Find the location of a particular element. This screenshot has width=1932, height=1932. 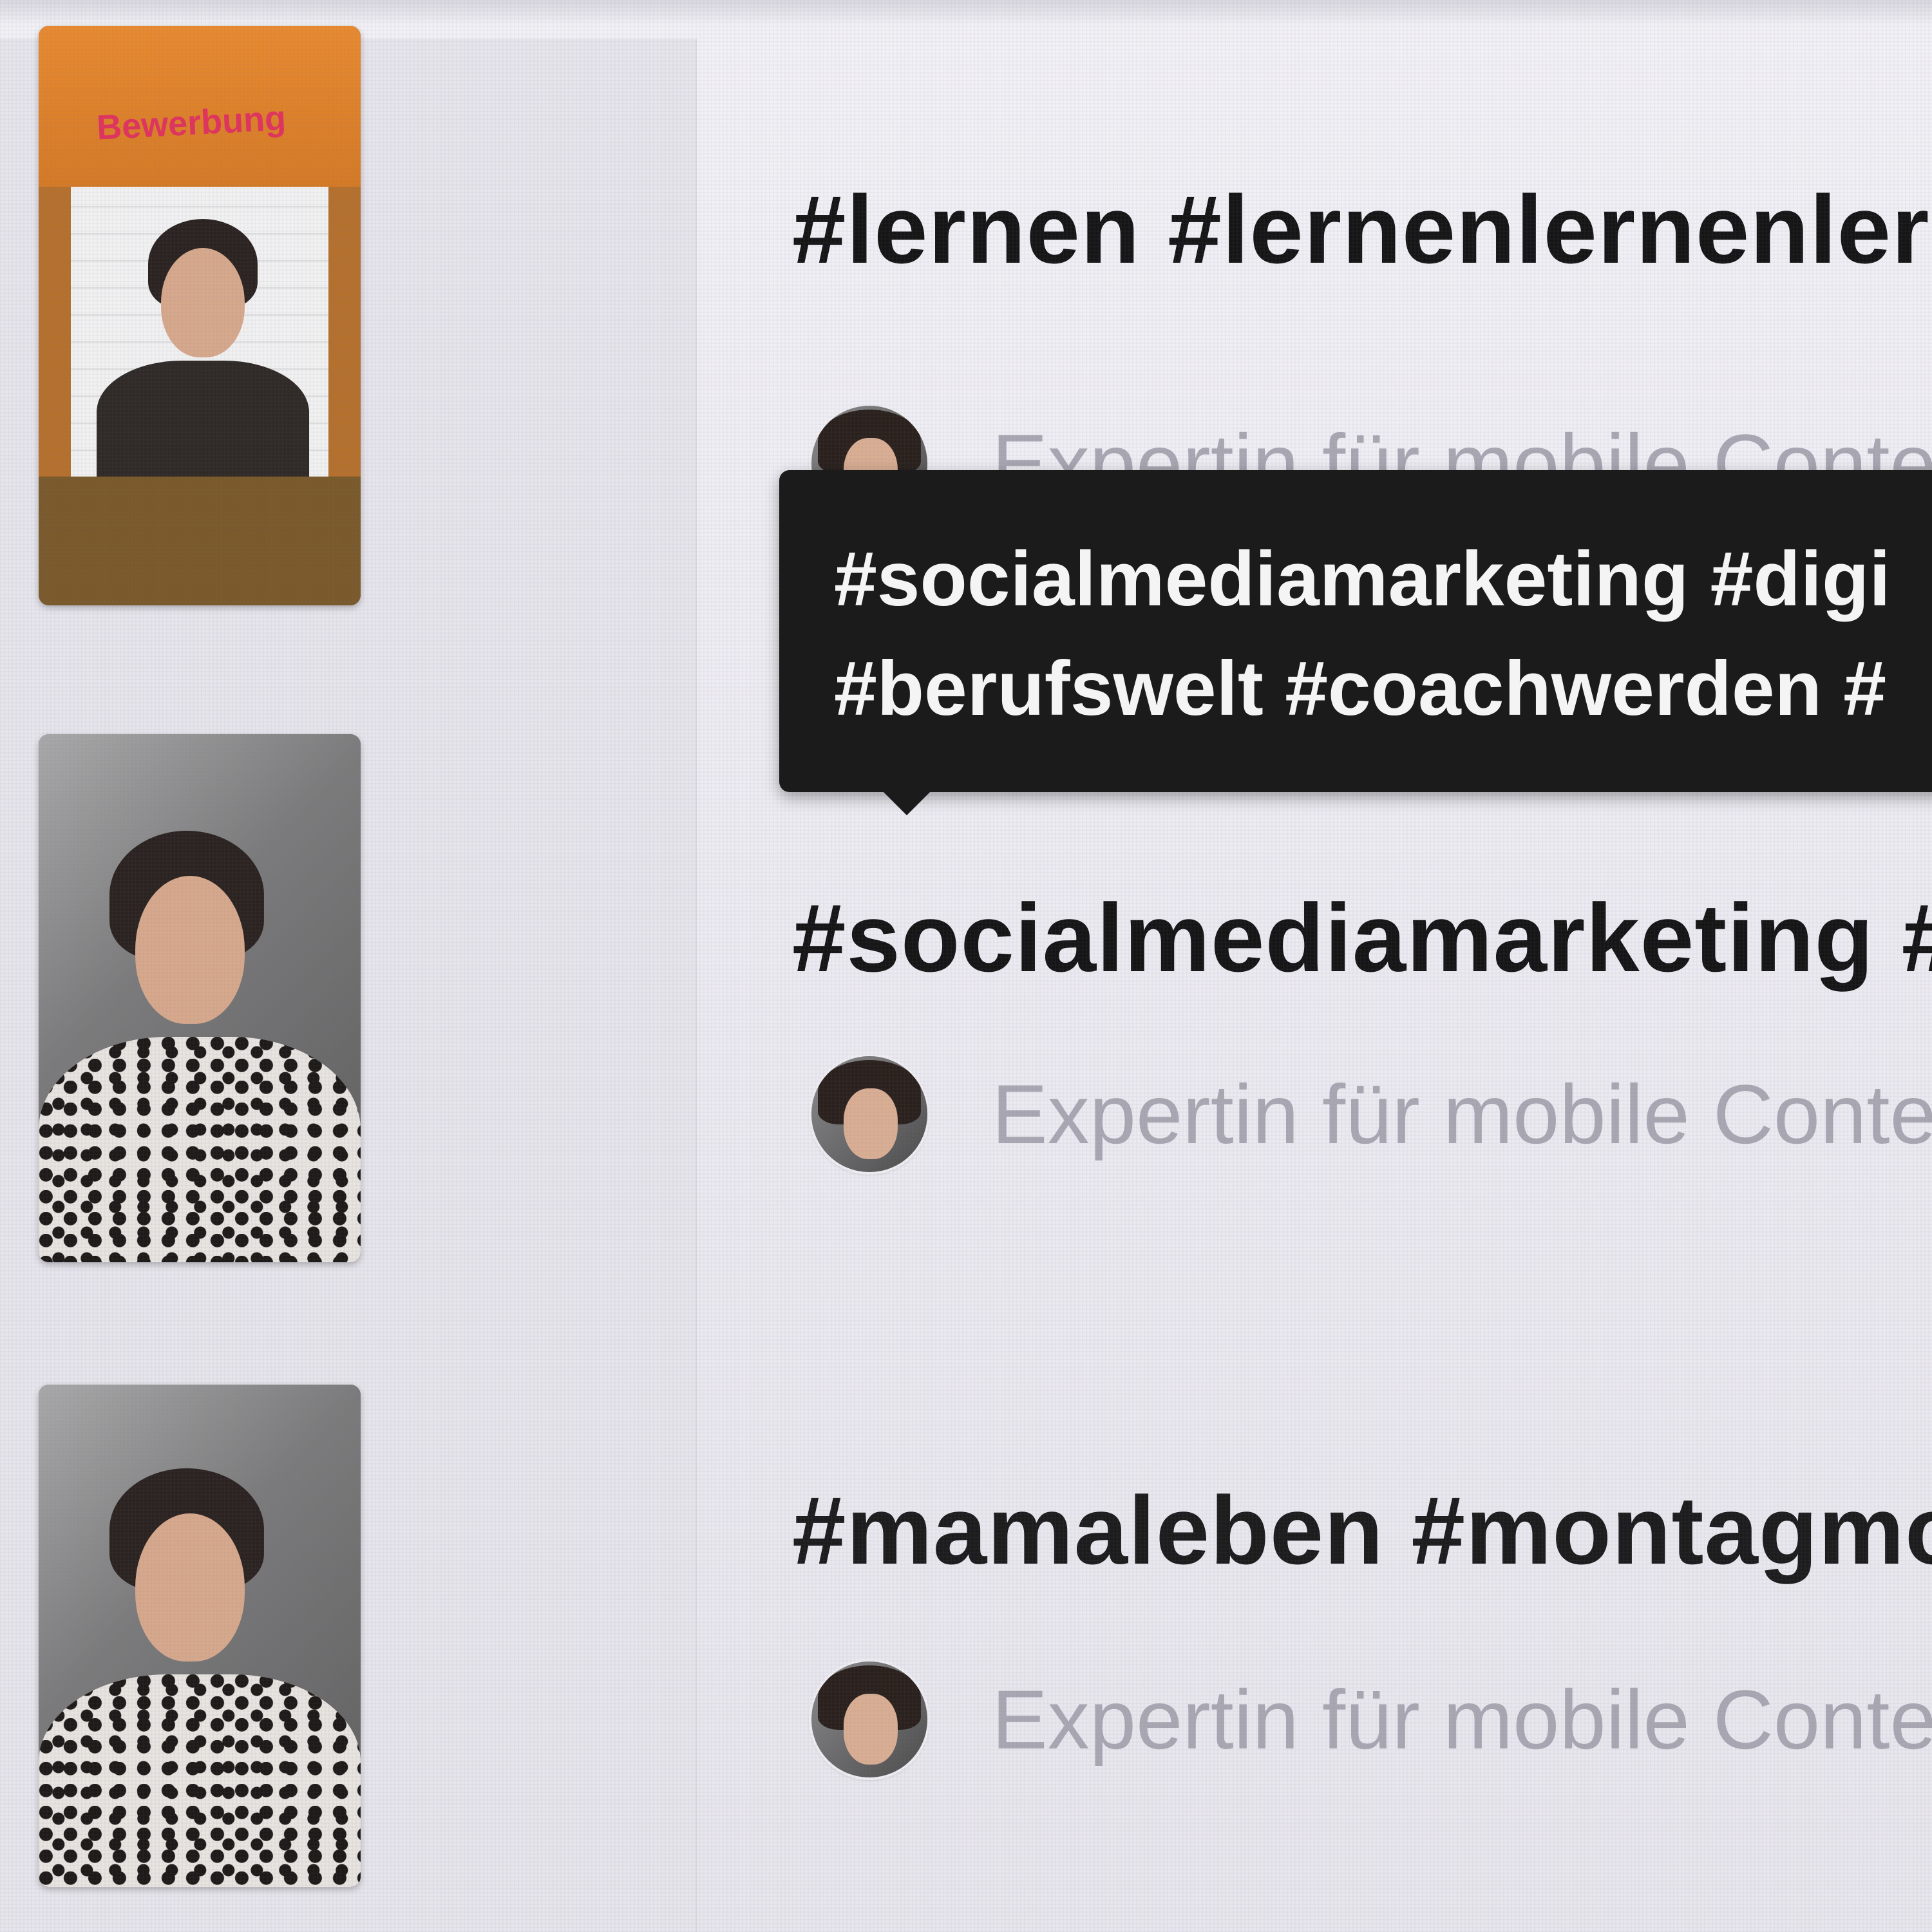

post-hashtags: #lernen #lernenlernenler is located at coordinates (1360, 230).